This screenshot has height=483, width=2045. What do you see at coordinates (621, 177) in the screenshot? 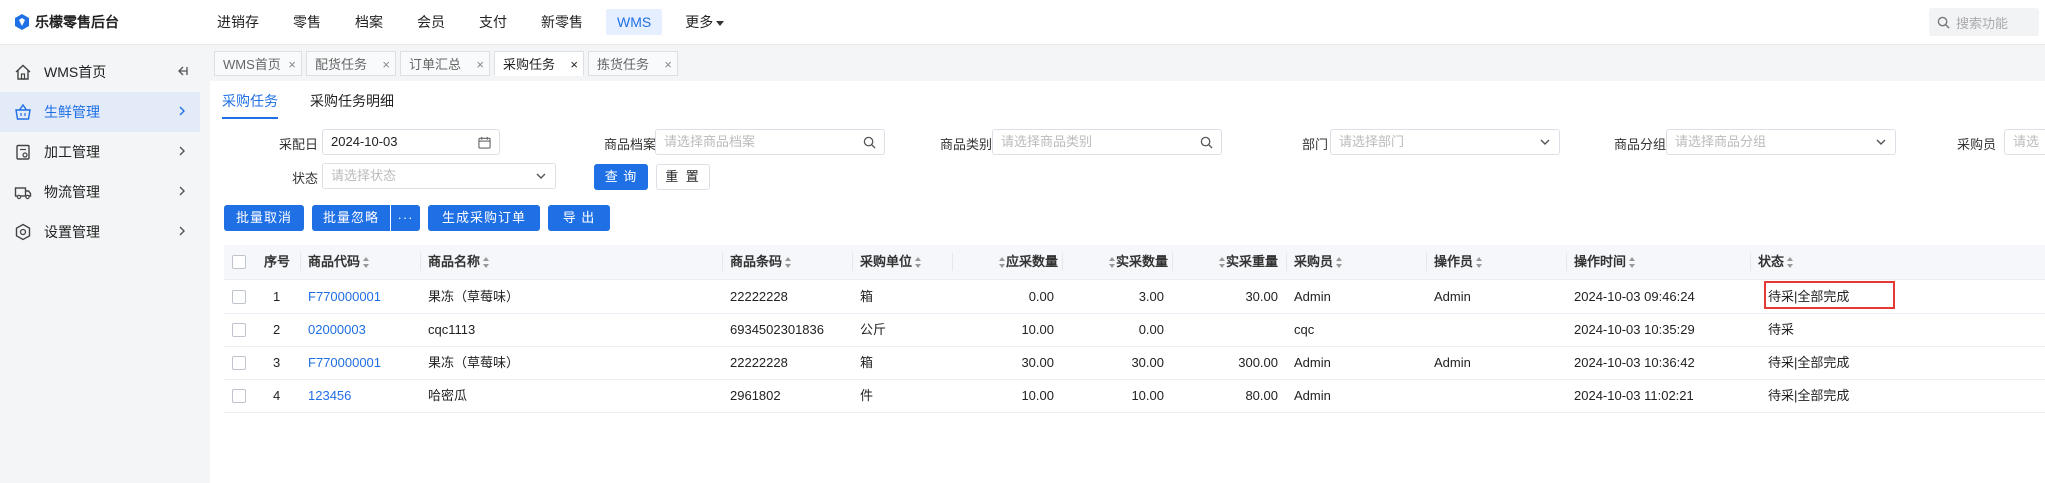
I see `query-button: 查 询` at bounding box center [621, 177].